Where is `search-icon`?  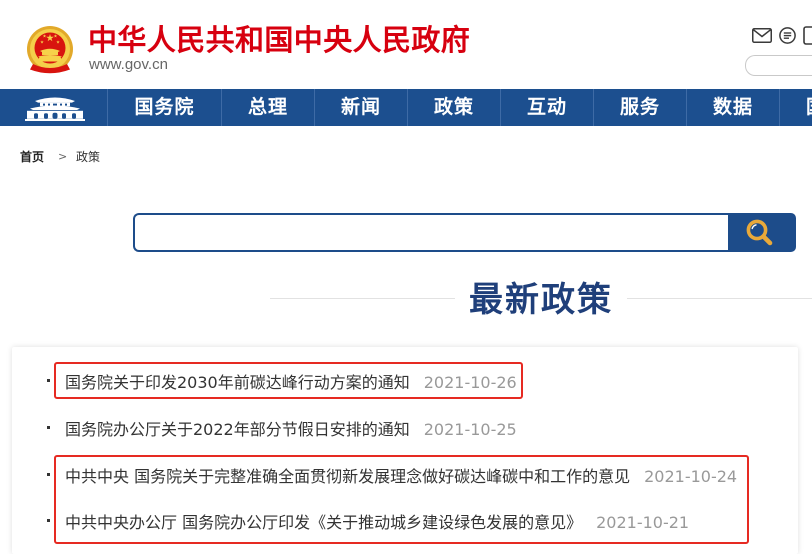
search-icon is located at coordinates (759, 232).